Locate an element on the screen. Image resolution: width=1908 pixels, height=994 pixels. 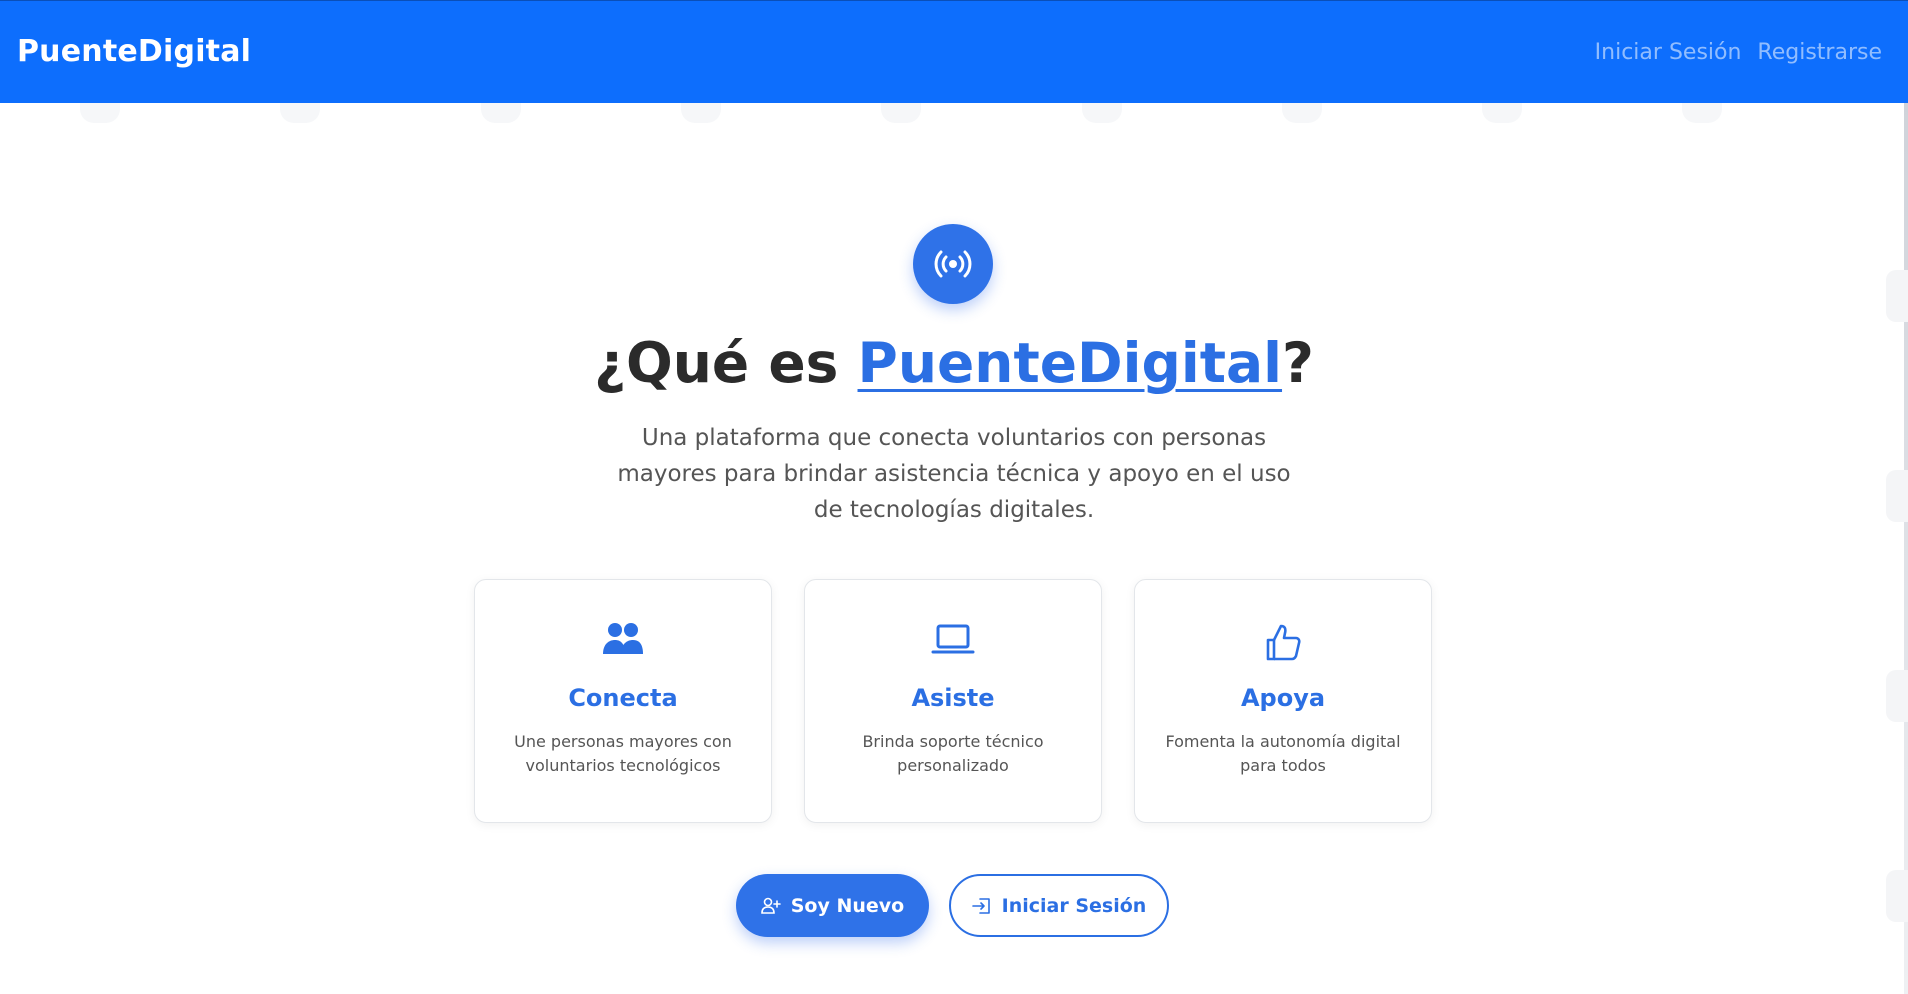
soy-nuevo-button: Soy Nuevo is located at coordinates (832, 905).